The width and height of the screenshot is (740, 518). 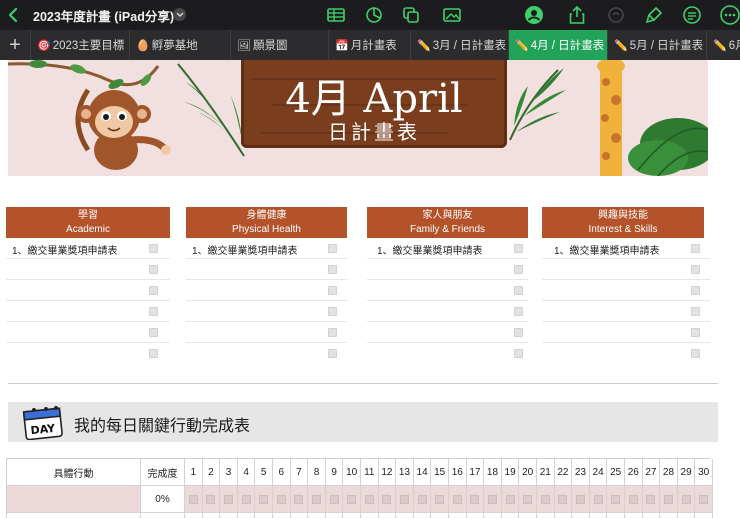 What do you see at coordinates (282, 472) in the screenshot?
I see `column-header-day: 6` at bounding box center [282, 472].